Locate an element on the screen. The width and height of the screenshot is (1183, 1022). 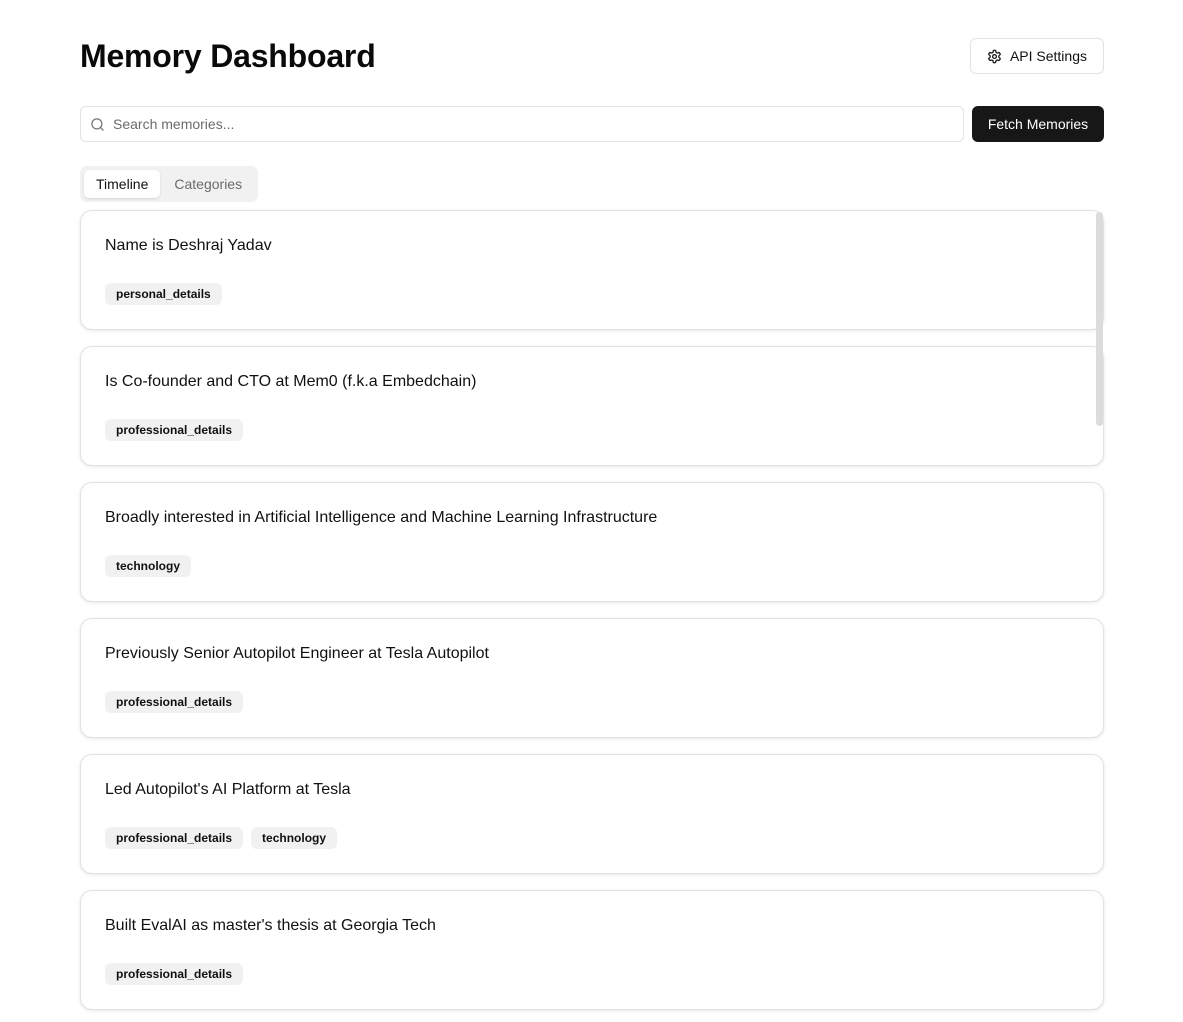
api-settings-button: API Settings is located at coordinates (1036, 56).